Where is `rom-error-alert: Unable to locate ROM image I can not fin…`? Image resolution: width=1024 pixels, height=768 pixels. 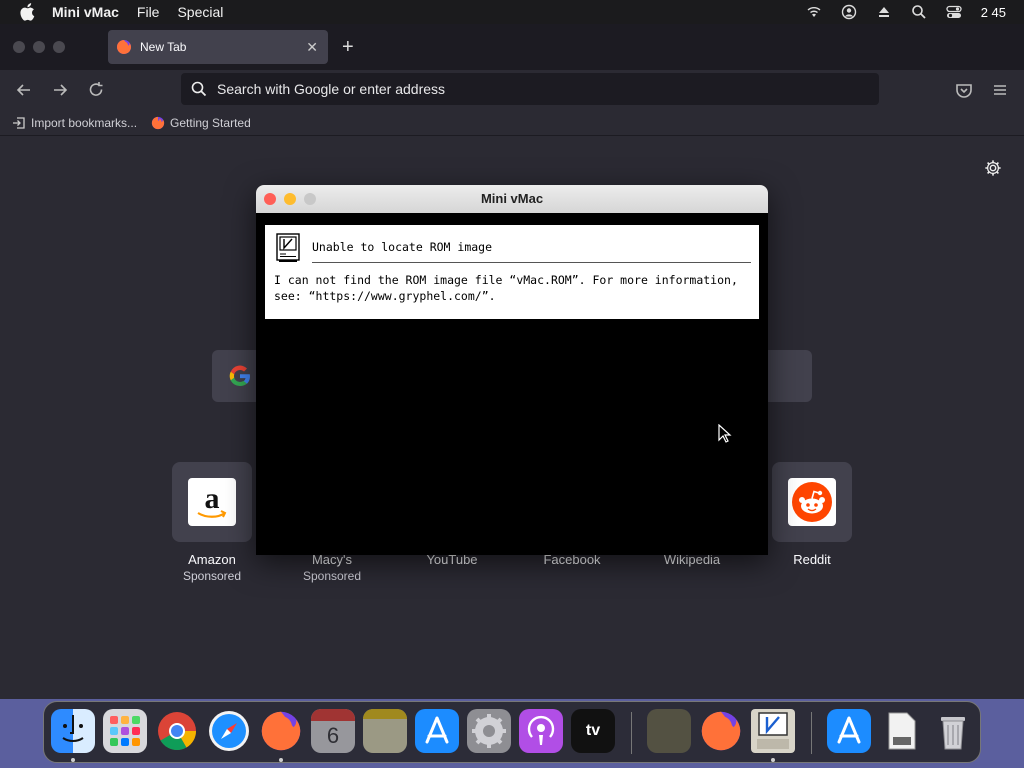 rom-error-alert: Unable to locate ROM image I can not fin… is located at coordinates (512, 272).